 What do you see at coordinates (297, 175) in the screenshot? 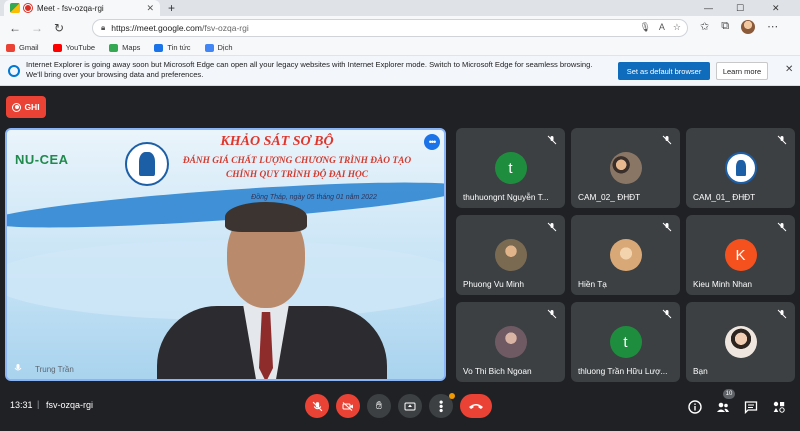
I see `slide-subtitle-line2: CHÍNH QUY TRÌNH ĐỘ ĐẠI HỌC` at bounding box center [297, 175].